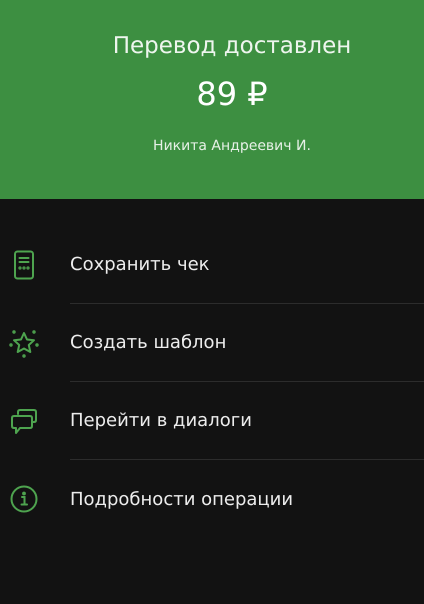 The width and height of the screenshot is (424, 604). I want to click on amount: 89 ₽, so click(232, 94).